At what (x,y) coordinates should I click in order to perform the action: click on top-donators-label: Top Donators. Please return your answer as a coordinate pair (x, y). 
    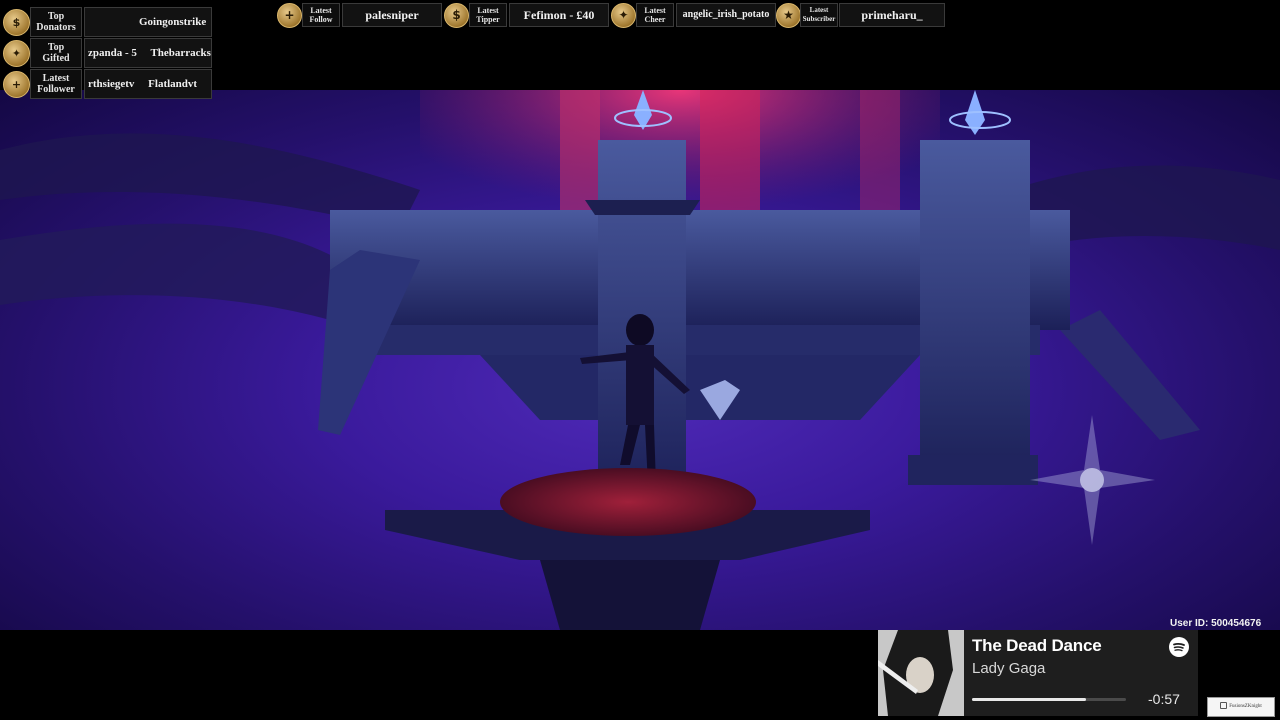
    Looking at the image, I should click on (56, 22).